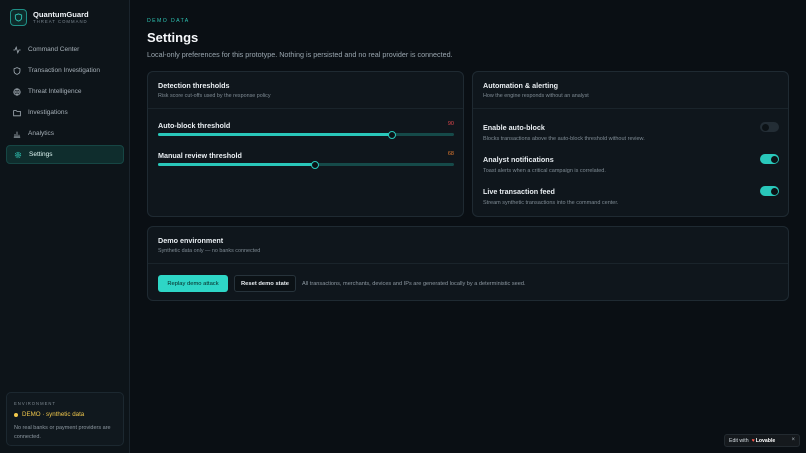  I want to click on sidebar-item-transaction-investigation: Transaction Investigation, so click(65, 70).